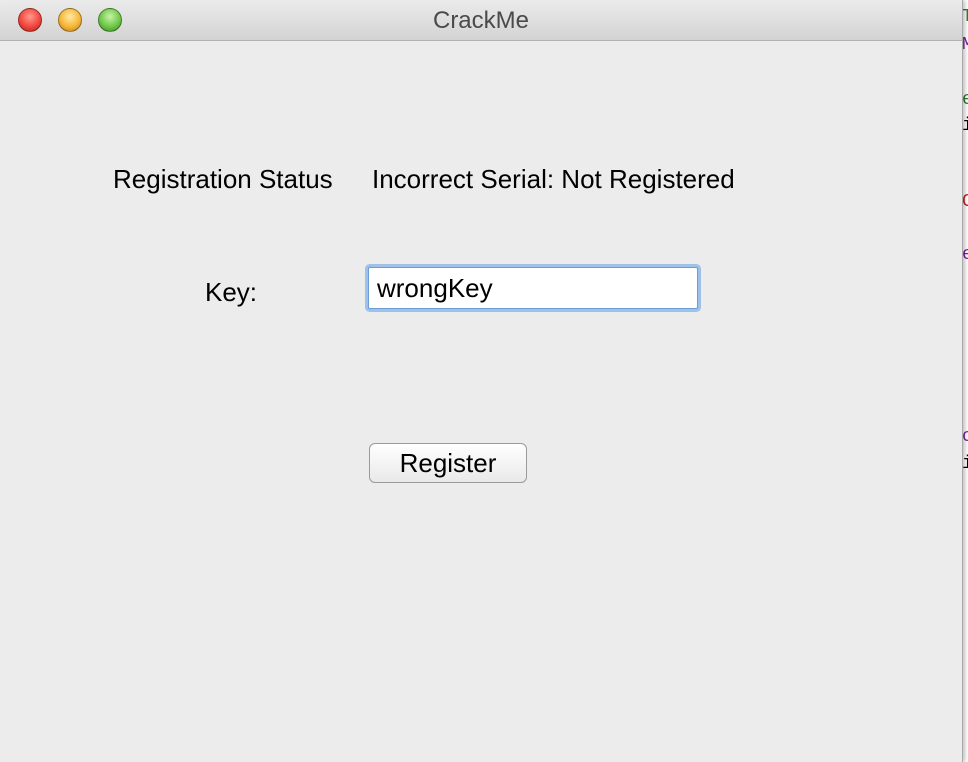 This screenshot has height=762, width=968. Describe the element at coordinates (553, 179) in the screenshot. I see `registration-status-value: Incorrect Serial: Not Registered` at that location.